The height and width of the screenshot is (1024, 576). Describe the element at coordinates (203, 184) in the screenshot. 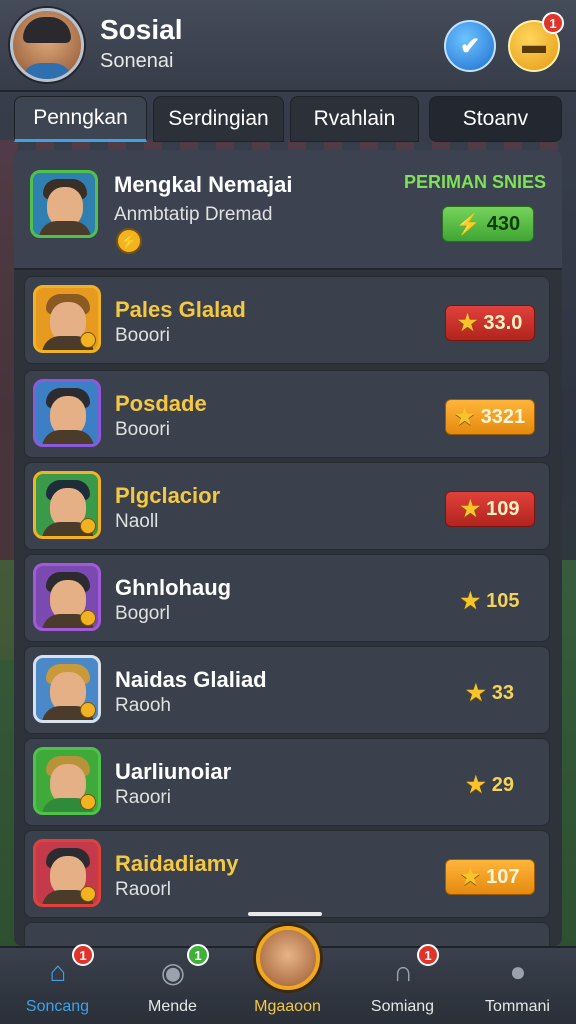

I see `player-name: Mengkal Nemajai` at that location.